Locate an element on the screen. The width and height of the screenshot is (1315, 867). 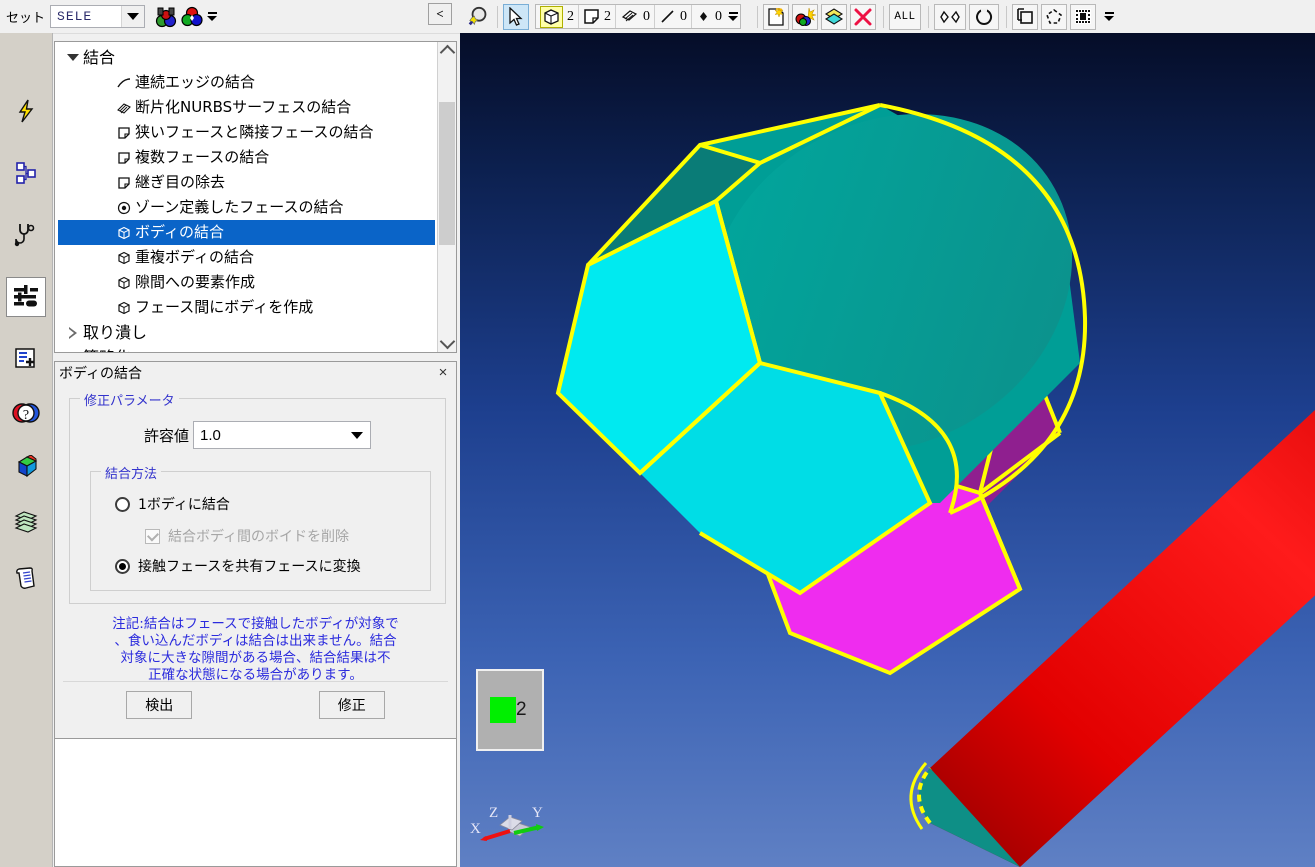
select-ring-icon is located at coordinates (984, 16).